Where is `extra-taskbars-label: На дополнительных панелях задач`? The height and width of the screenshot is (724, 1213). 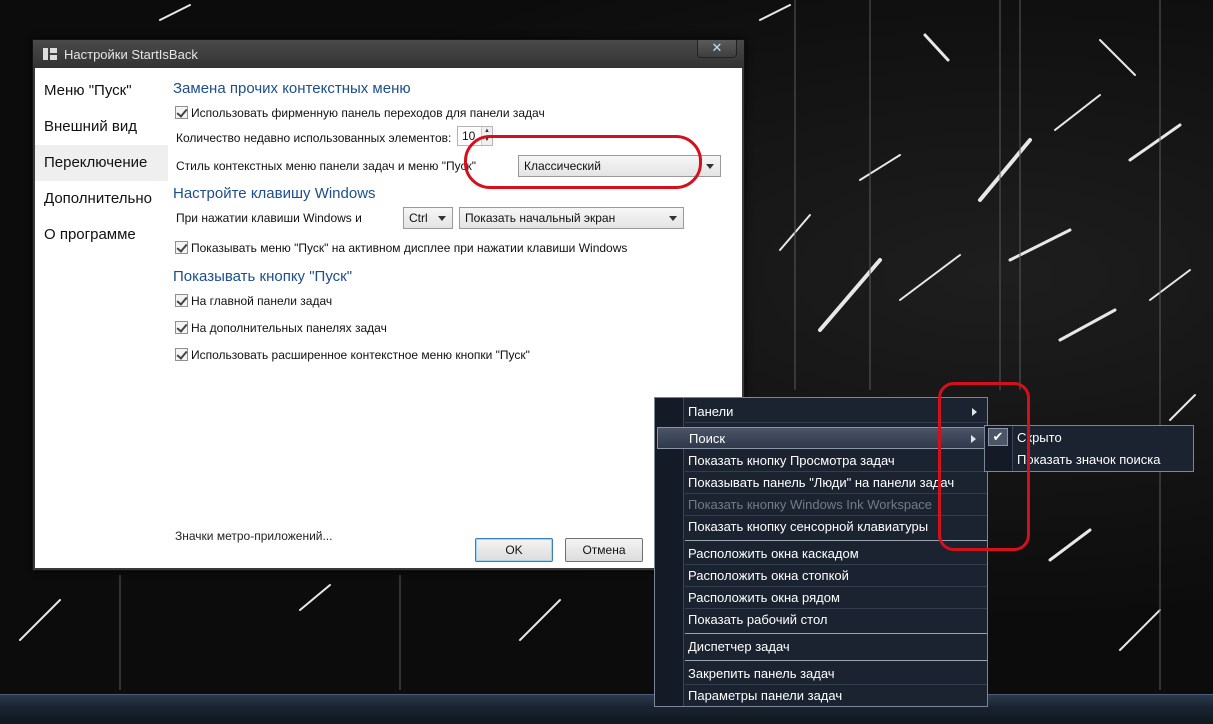 extra-taskbars-label: На дополнительных панелях задач is located at coordinates (289, 328).